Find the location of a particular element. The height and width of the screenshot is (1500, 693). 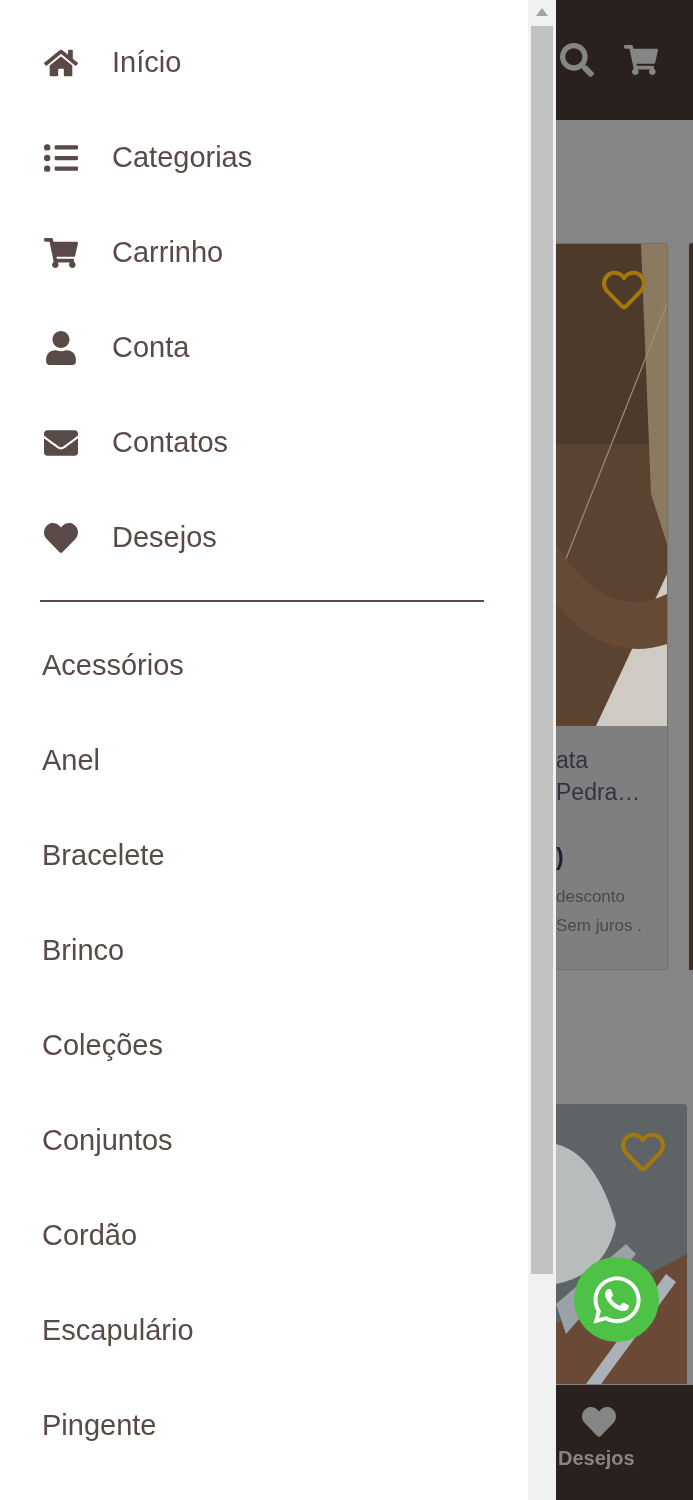

category-item: Anel is located at coordinates (264, 760).